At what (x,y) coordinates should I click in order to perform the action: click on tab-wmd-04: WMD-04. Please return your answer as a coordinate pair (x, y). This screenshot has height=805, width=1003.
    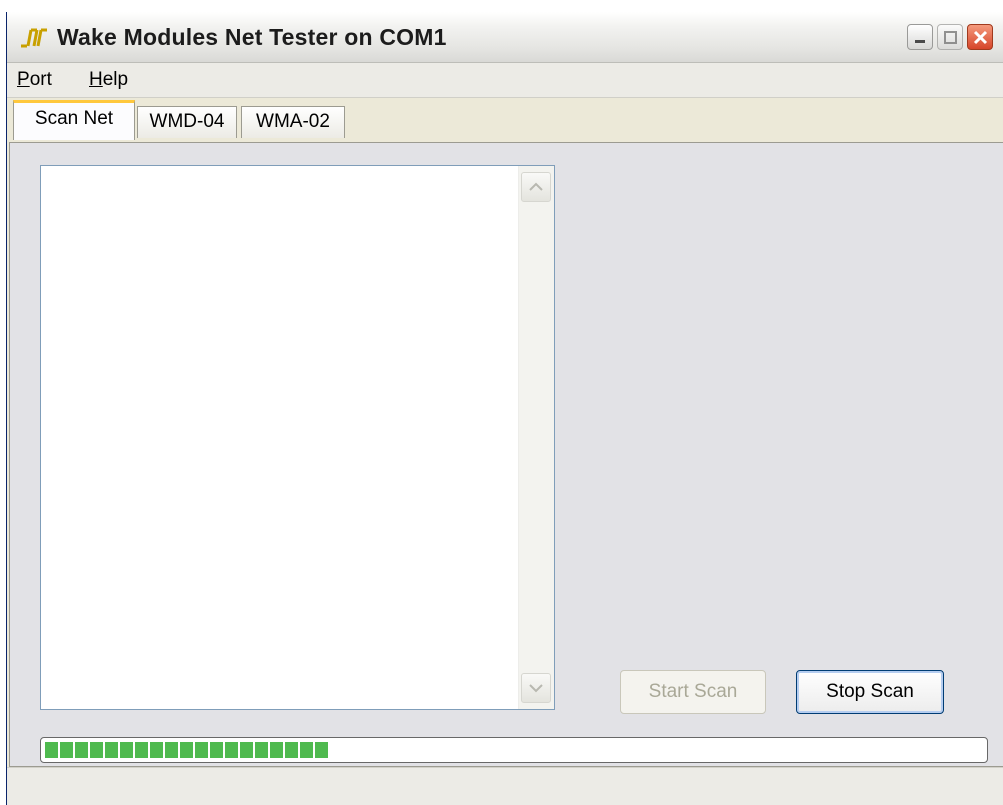
    Looking at the image, I should click on (187, 122).